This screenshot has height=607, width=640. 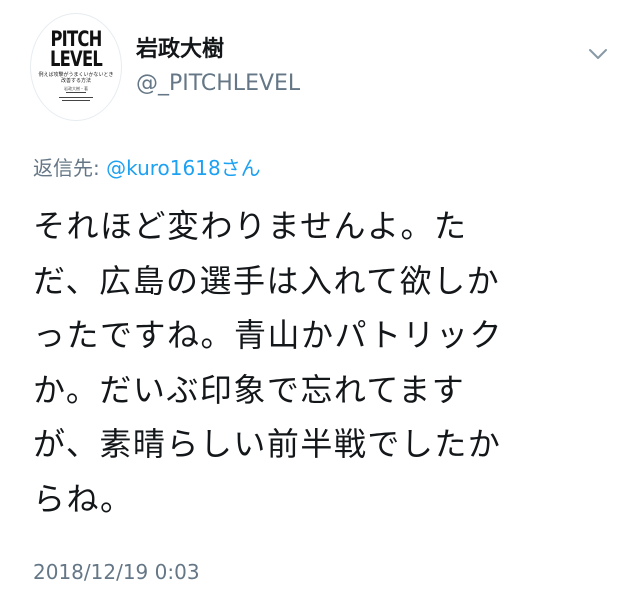 I want to click on book-title-line2: LEVEL, so click(x=76, y=59).